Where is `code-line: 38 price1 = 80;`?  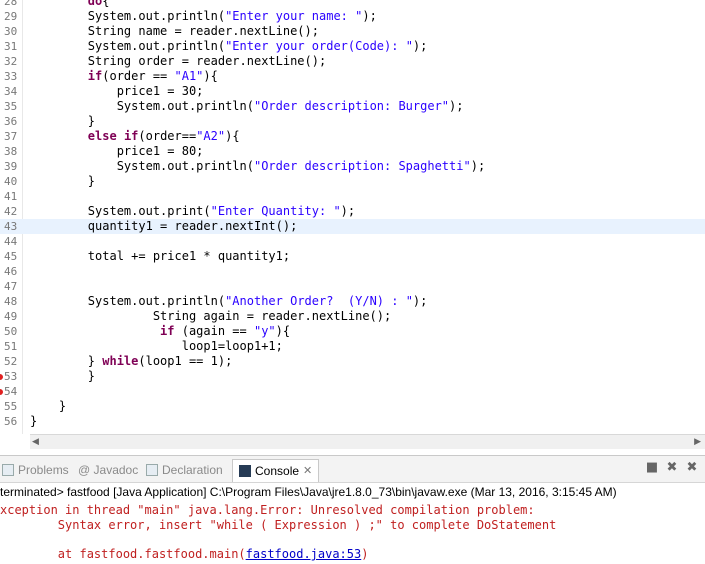 code-line: 38 price1 = 80; is located at coordinates (352, 151).